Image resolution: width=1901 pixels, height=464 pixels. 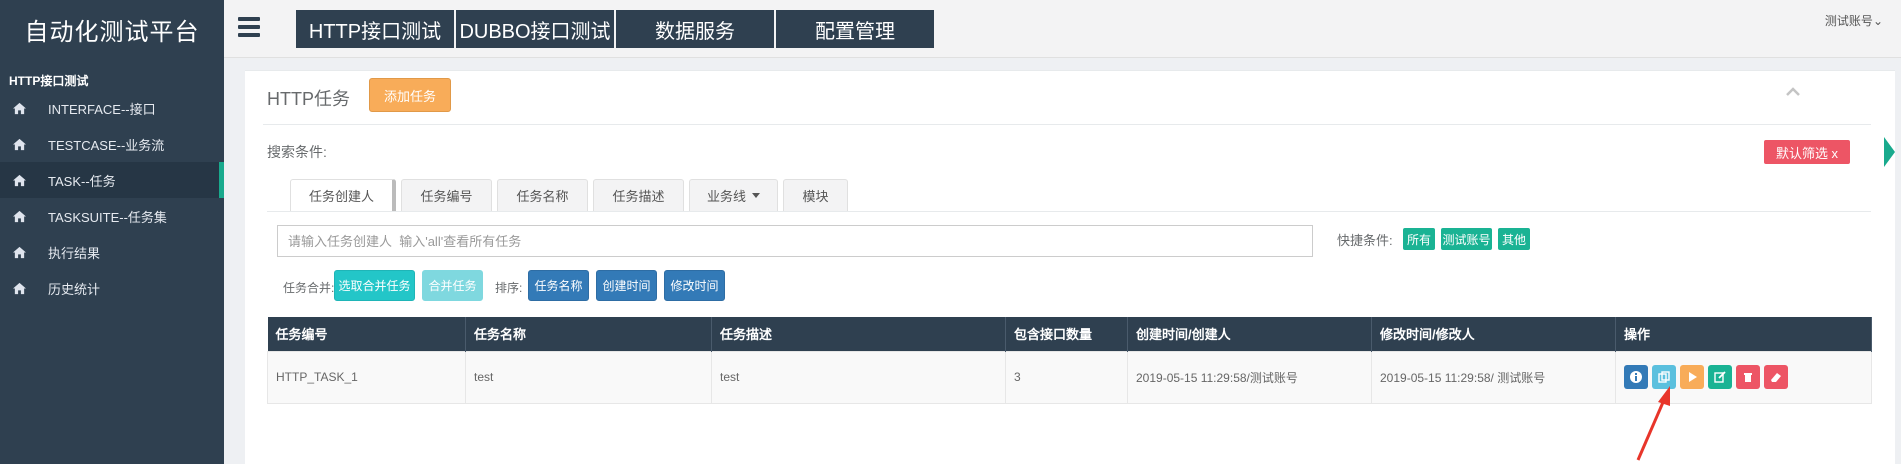 I want to click on column-header: 修改时间/修改人, so click(x=1493, y=334).